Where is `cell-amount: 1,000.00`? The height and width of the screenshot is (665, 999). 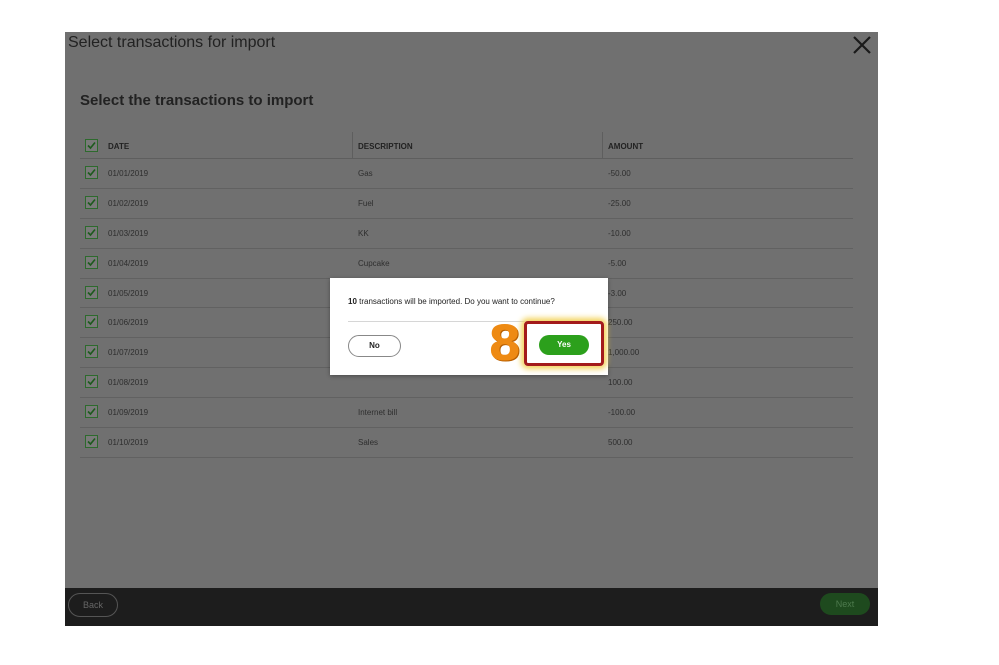
cell-amount: 1,000.00 is located at coordinates (624, 353).